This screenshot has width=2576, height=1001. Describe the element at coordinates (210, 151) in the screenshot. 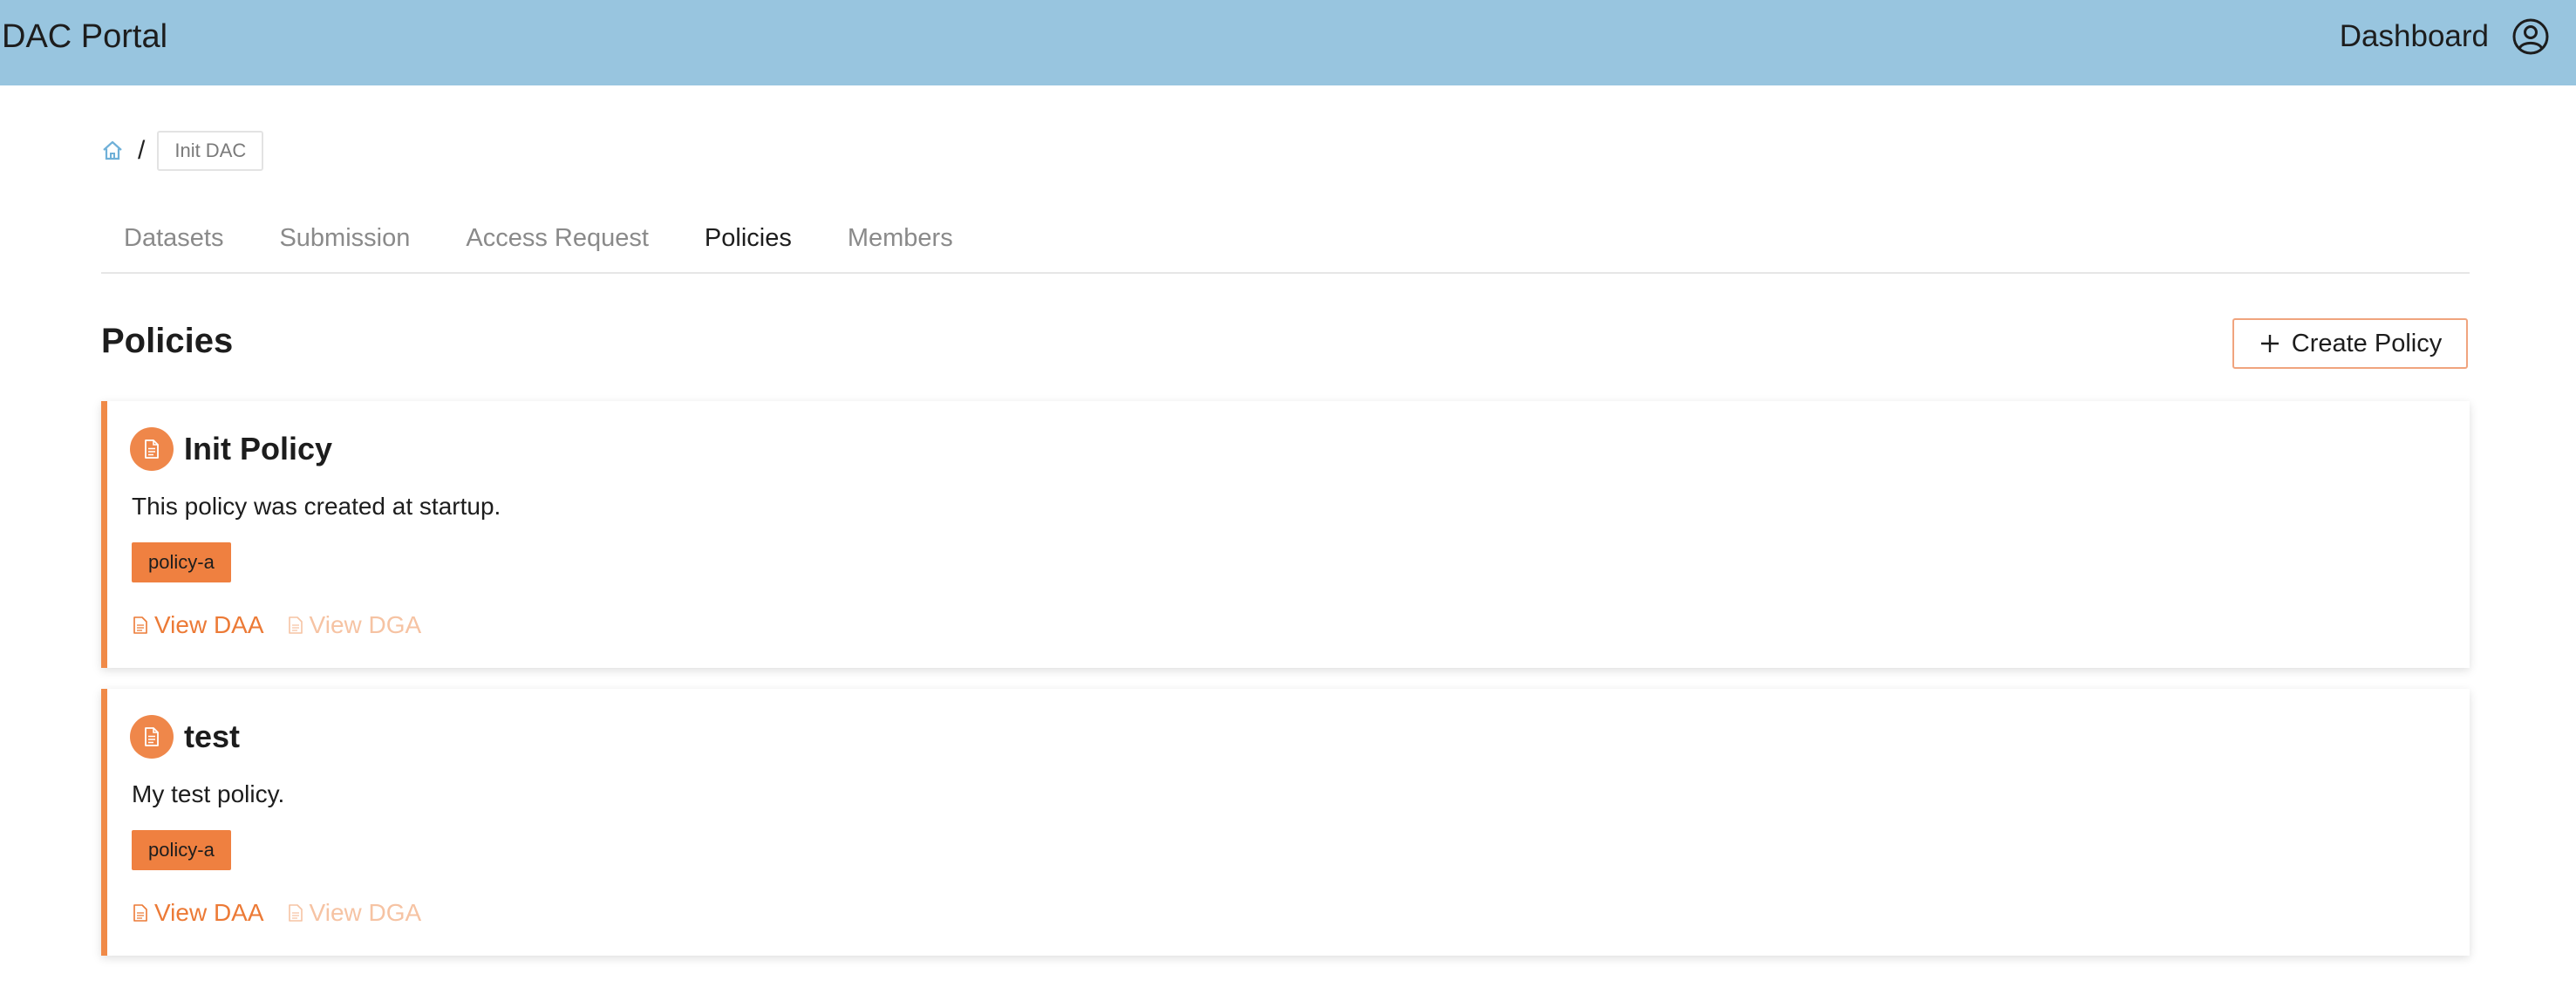

I see `breadcrumb-current: Init DAC` at that location.